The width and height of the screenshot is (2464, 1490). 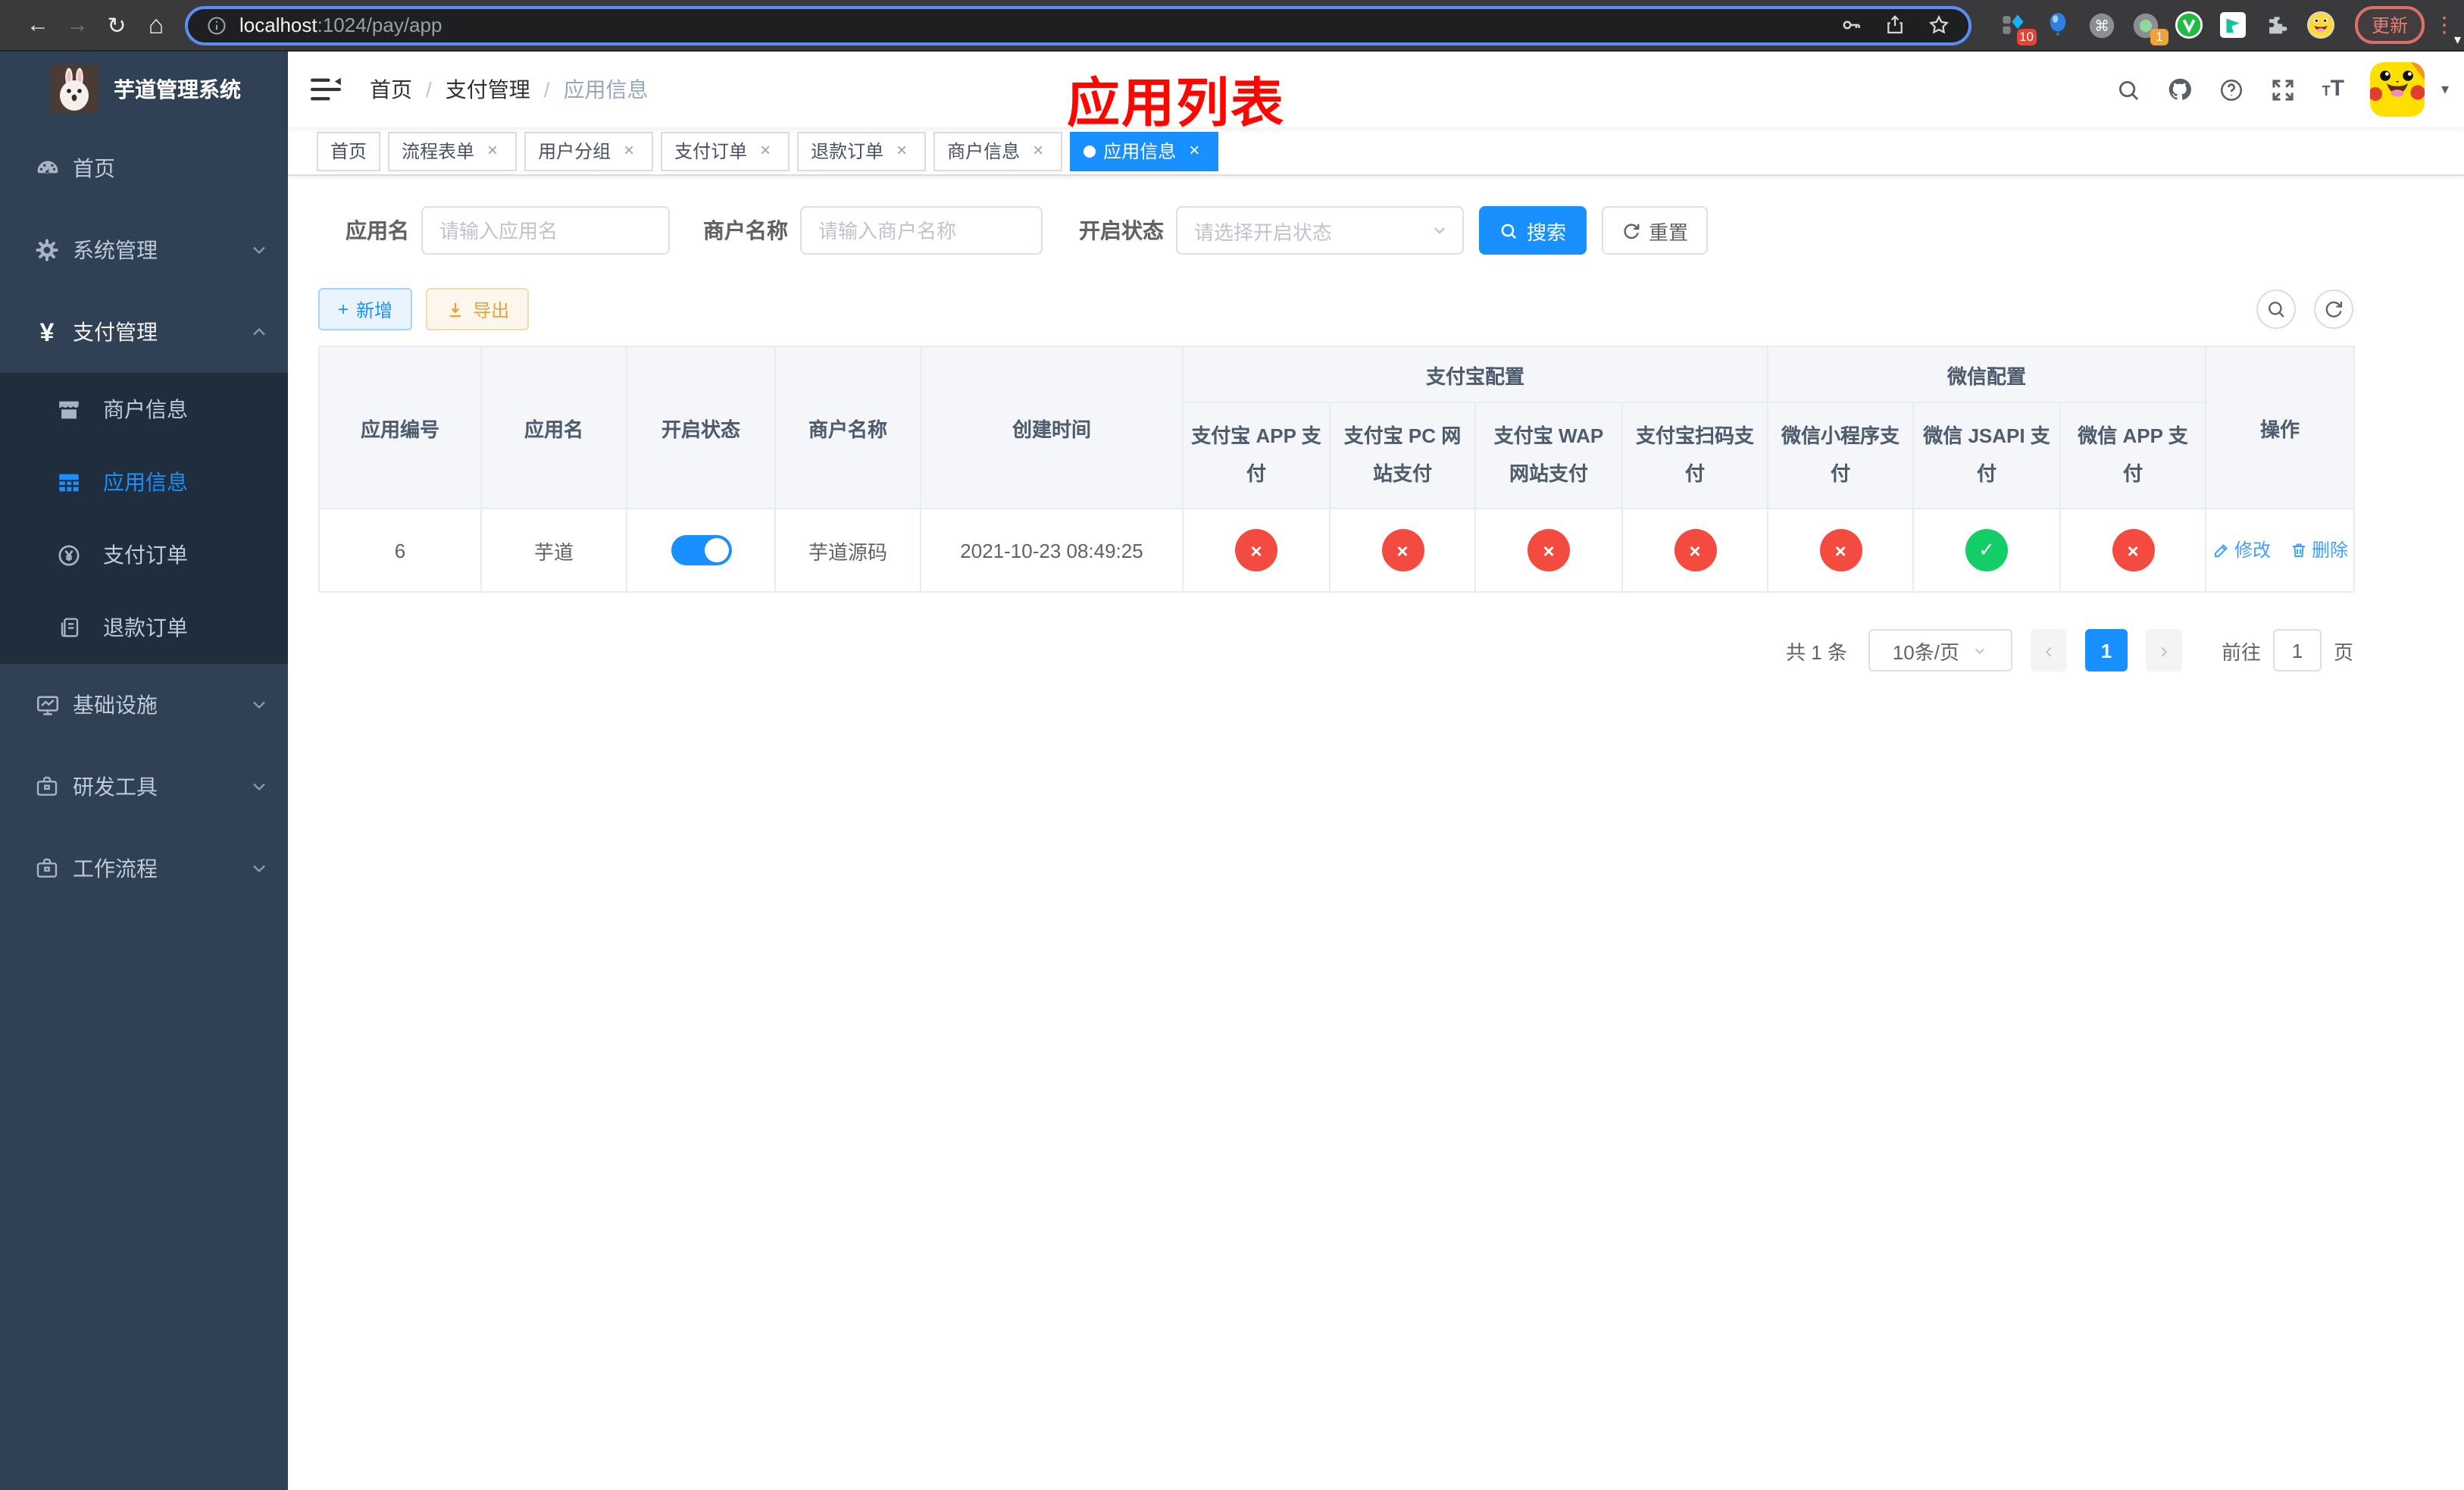 I want to click on browser-update-button: 更新, so click(x=2389, y=25).